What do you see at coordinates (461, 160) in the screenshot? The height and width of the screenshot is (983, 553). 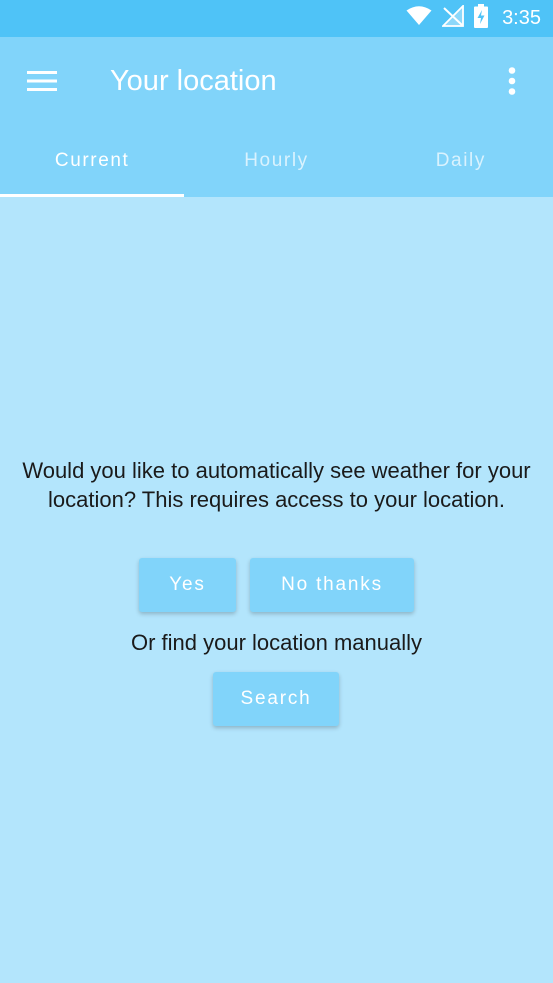 I see `tab-daily: Daily` at bounding box center [461, 160].